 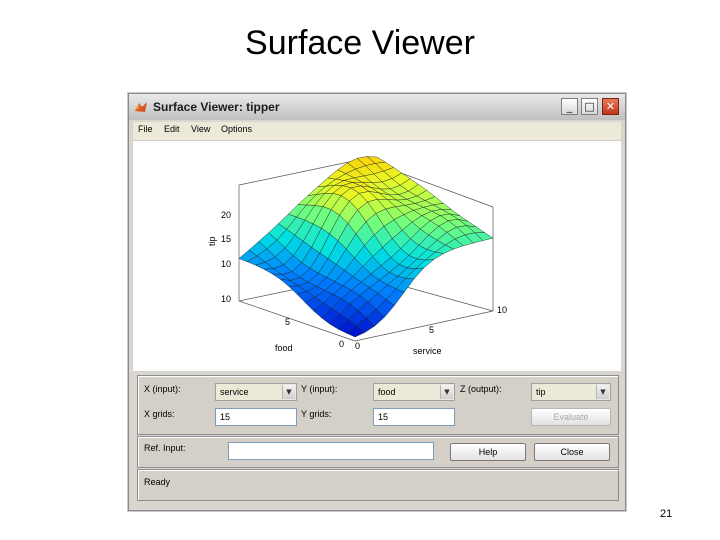 What do you see at coordinates (287, 322) in the screenshot?
I see `food-tick-5: 5` at bounding box center [287, 322].